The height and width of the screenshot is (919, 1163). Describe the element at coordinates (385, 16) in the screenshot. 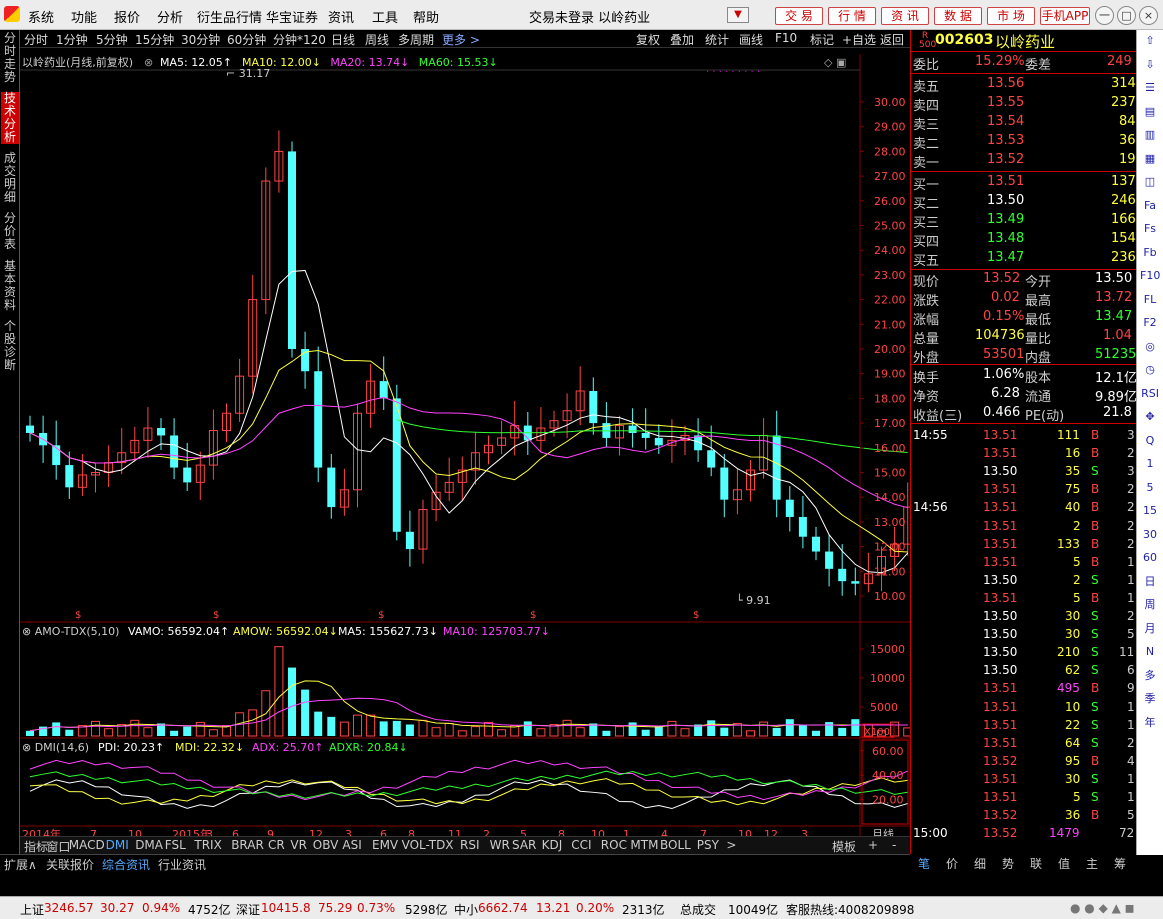

I see `menu-tools: 工具` at that location.